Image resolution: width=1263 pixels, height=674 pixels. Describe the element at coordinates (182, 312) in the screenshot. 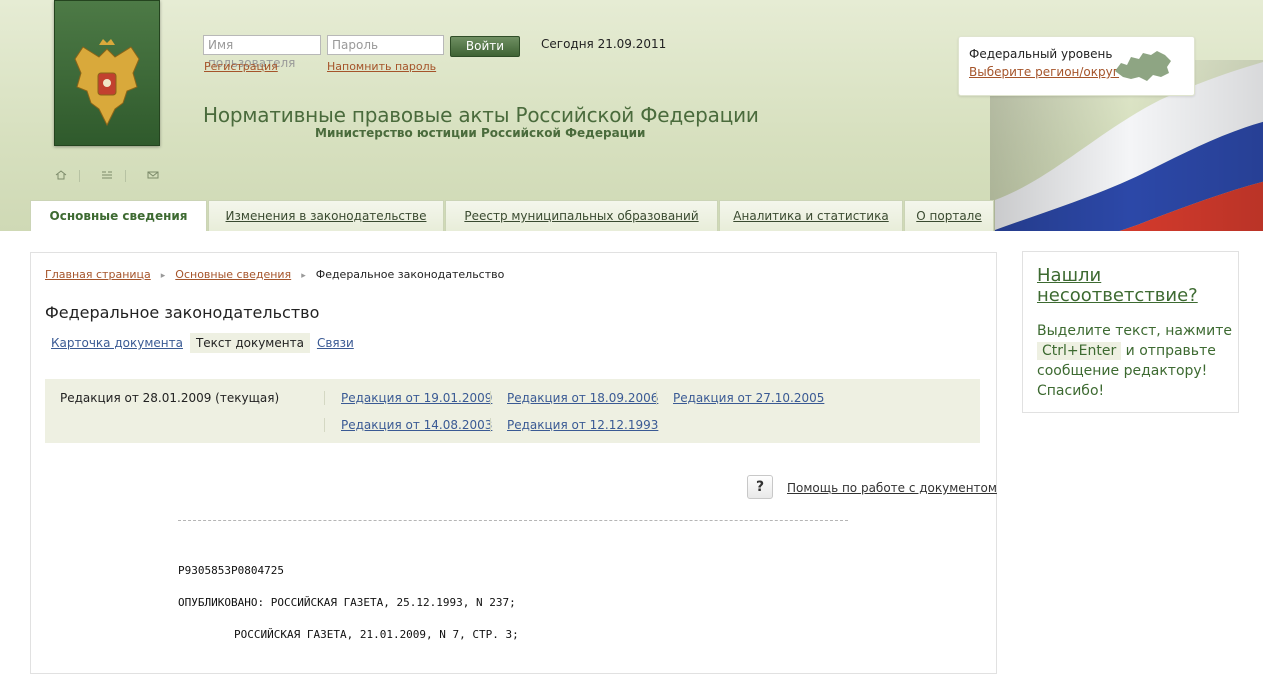

I see `page-title: Федеральное законодательство` at that location.